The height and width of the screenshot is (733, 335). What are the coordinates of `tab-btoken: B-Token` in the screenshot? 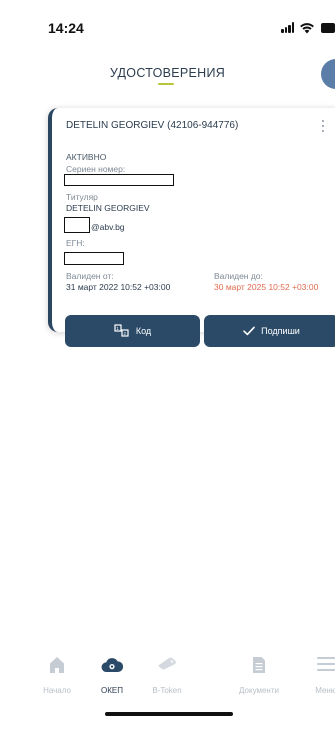 It's located at (167, 680).